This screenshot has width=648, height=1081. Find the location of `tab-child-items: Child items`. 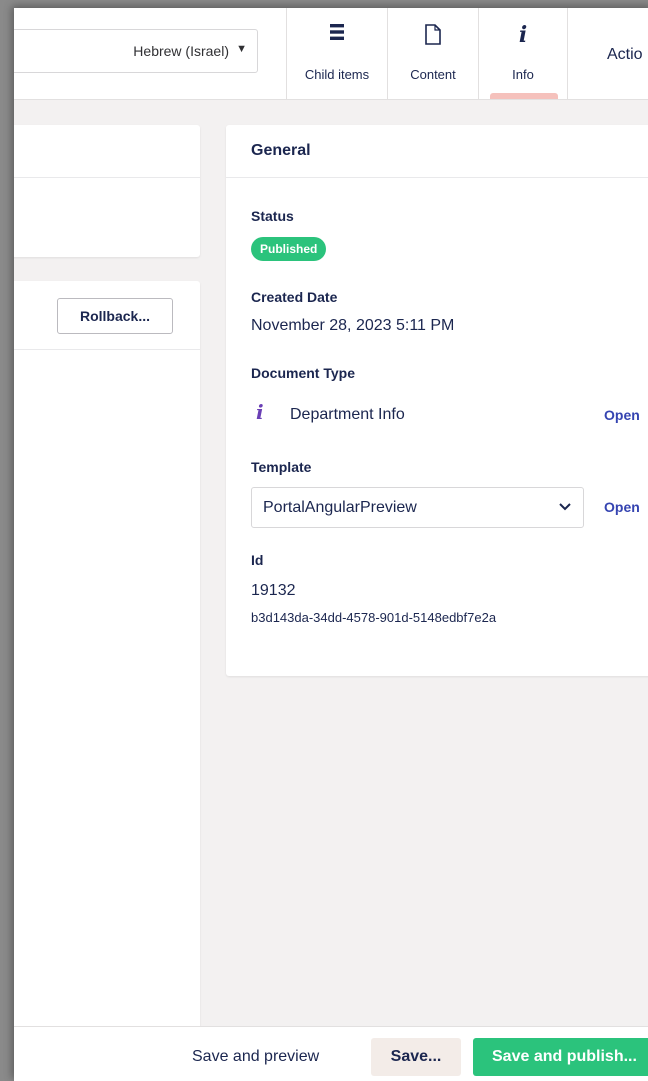

tab-child-items: Child items is located at coordinates (336, 53).